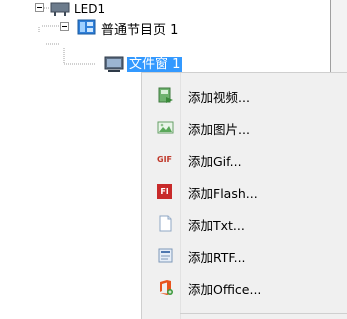  What do you see at coordinates (165, 95) in the screenshot?
I see `video-icon` at bounding box center [165, 95].